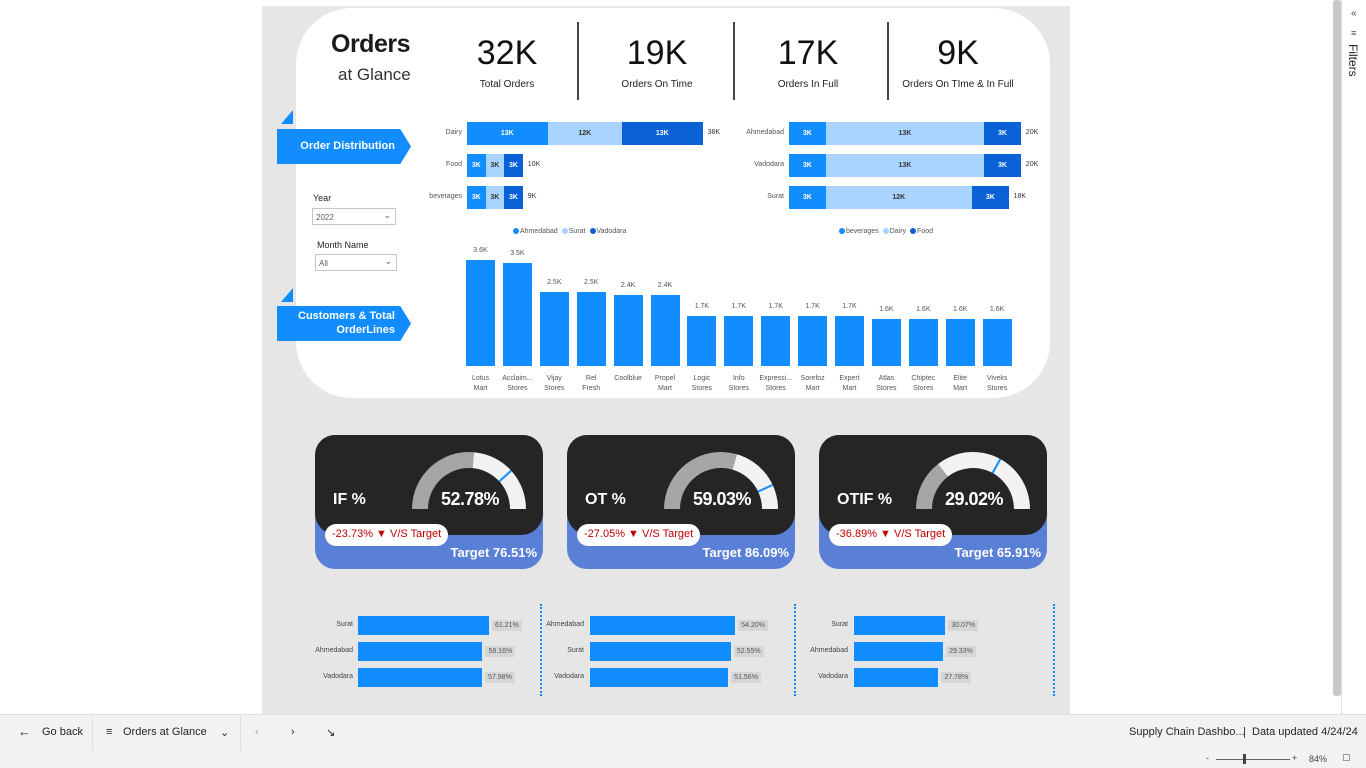  What do you see at coordinates (535, 231) in the screenshot?
I see `legend-item: Ahmedabad` at bounding box center [535, 231].